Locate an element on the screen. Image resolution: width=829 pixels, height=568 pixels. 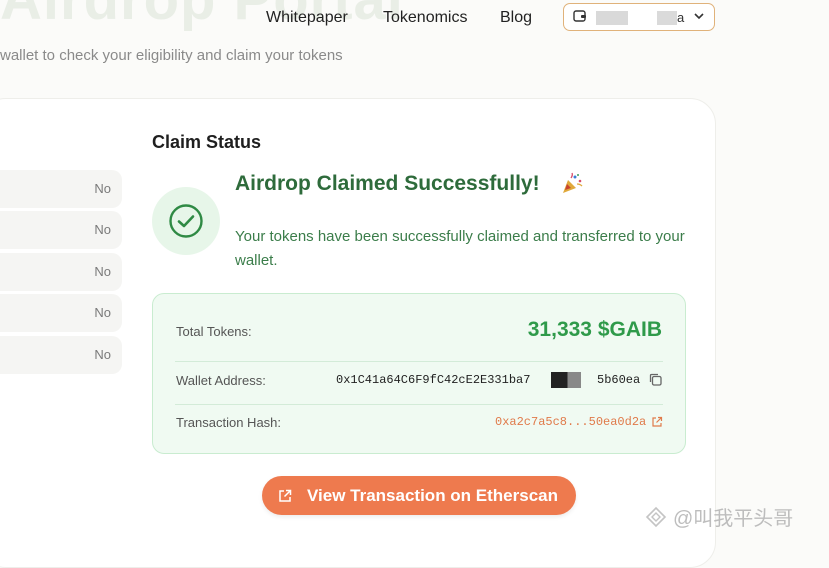
view-on-etherscan-button: View Transaction on Etherscan is located at coordinates (419, 495).